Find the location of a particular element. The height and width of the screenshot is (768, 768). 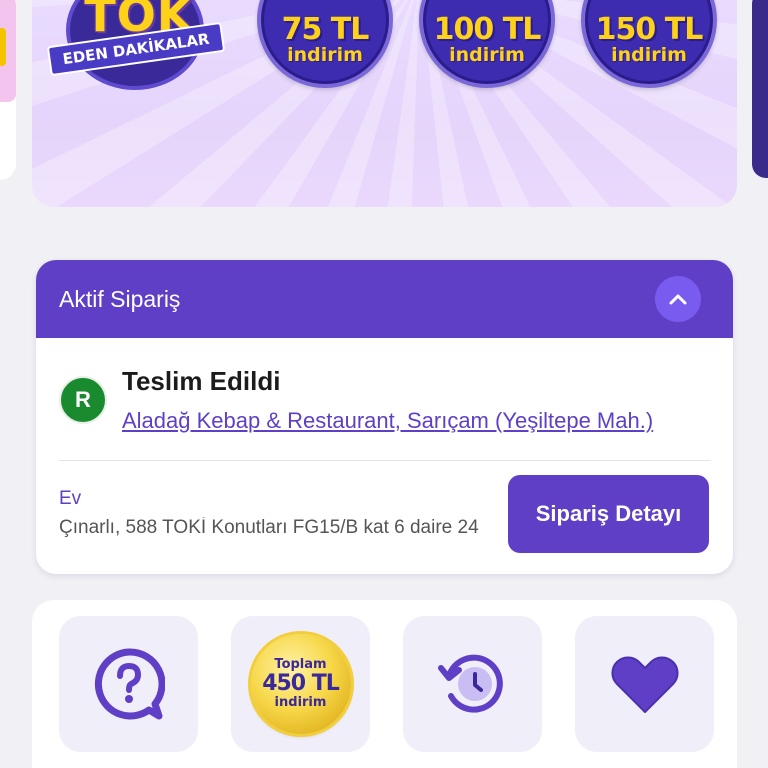

restaurant-avatar: R is located at coordinates (83, 400).